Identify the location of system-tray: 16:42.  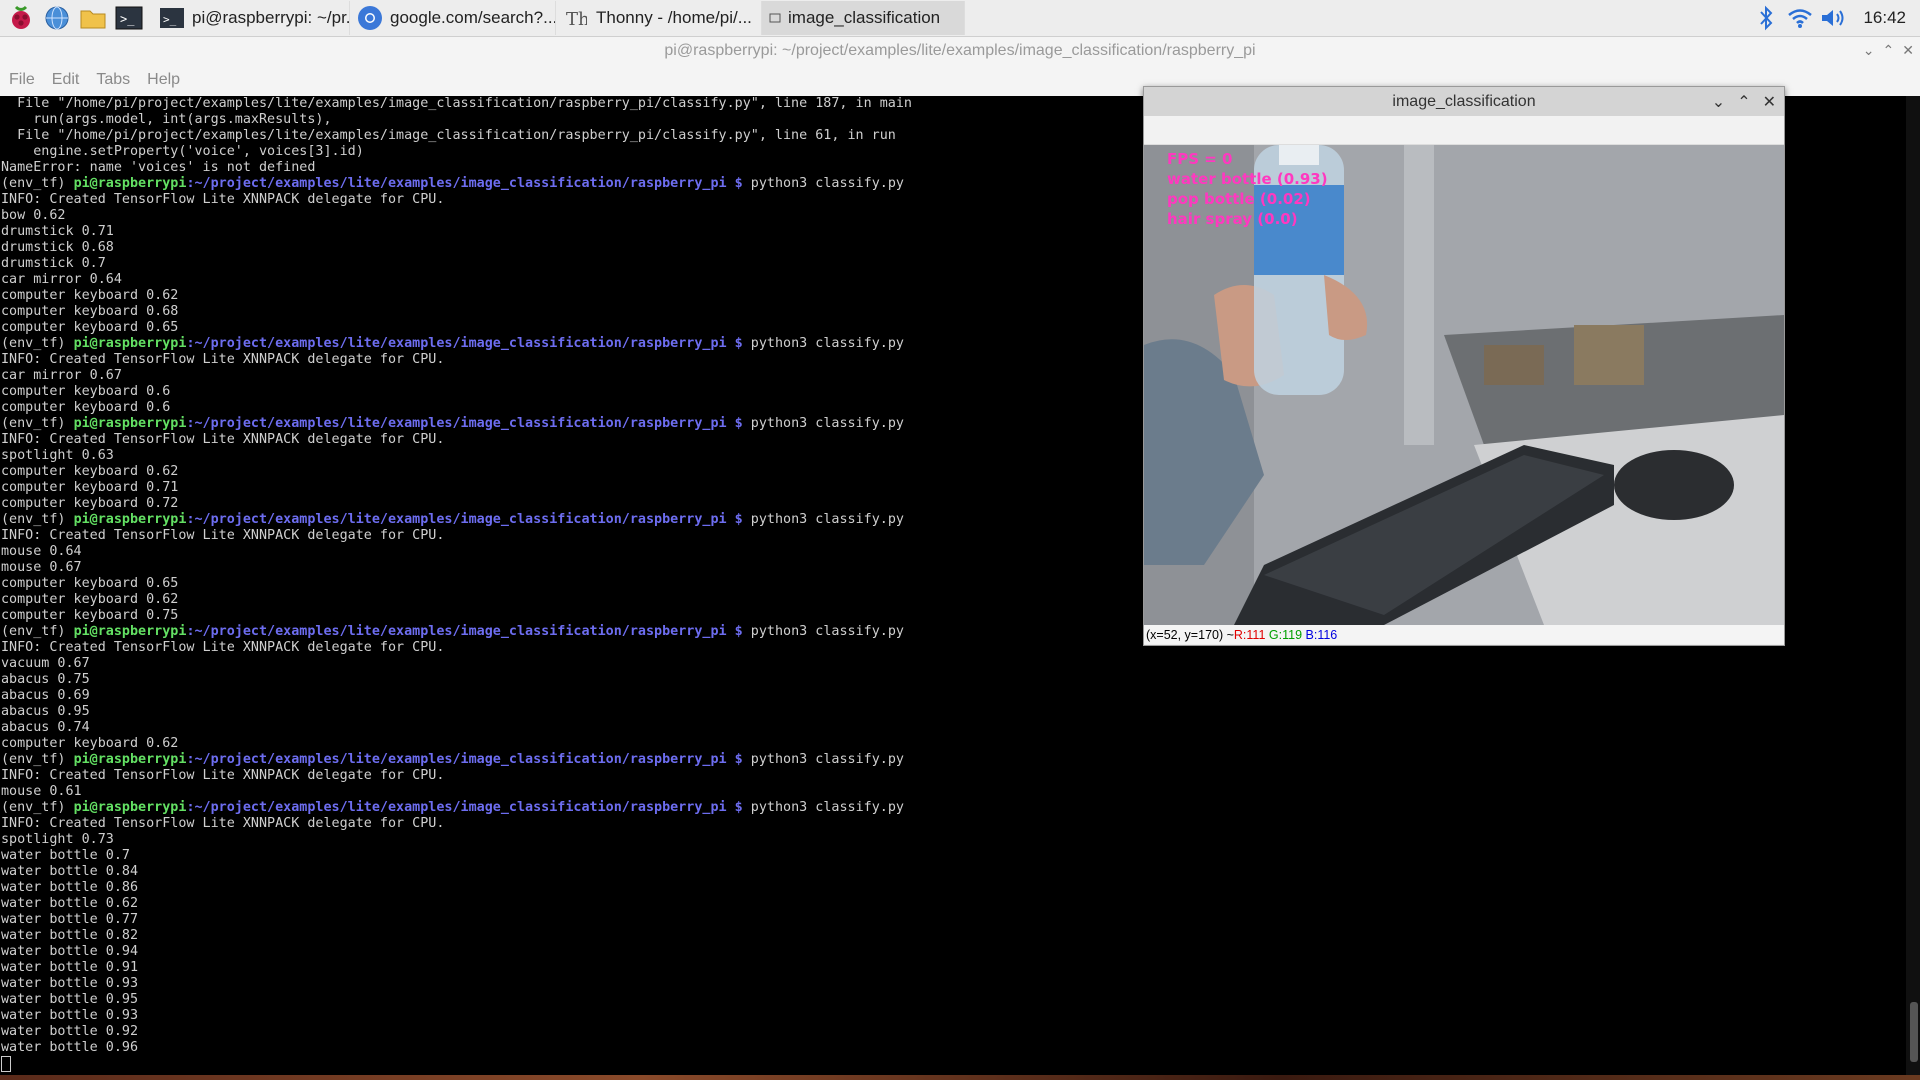
(1834, 18).